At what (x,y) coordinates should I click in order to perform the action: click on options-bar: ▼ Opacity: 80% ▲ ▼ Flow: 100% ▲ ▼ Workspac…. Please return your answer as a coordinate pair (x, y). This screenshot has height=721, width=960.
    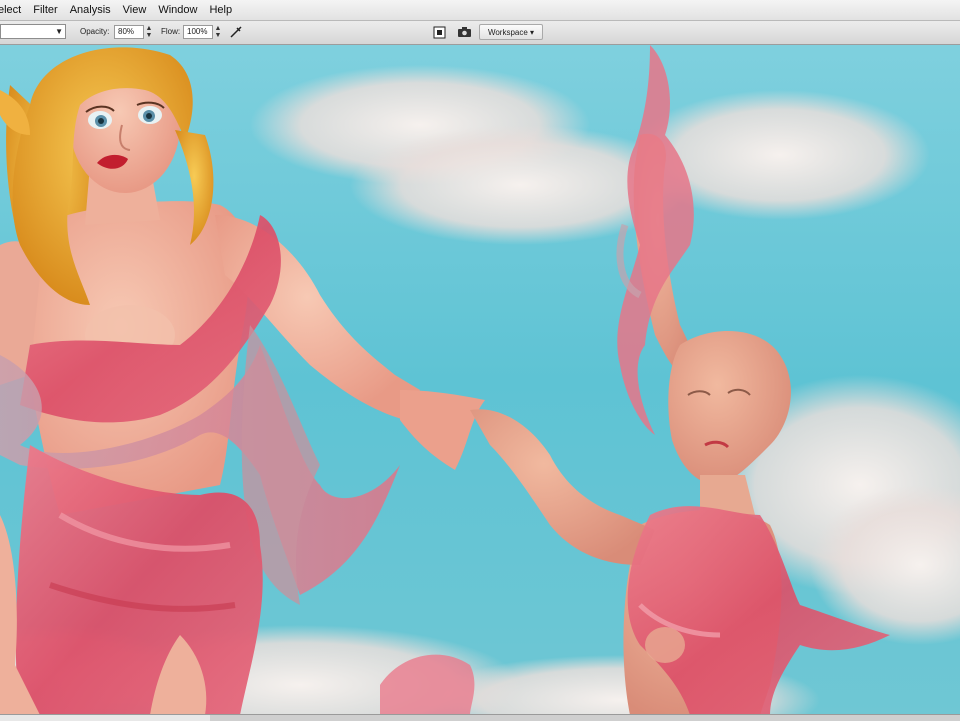
    Looking at the image, I should click on (480, 33).